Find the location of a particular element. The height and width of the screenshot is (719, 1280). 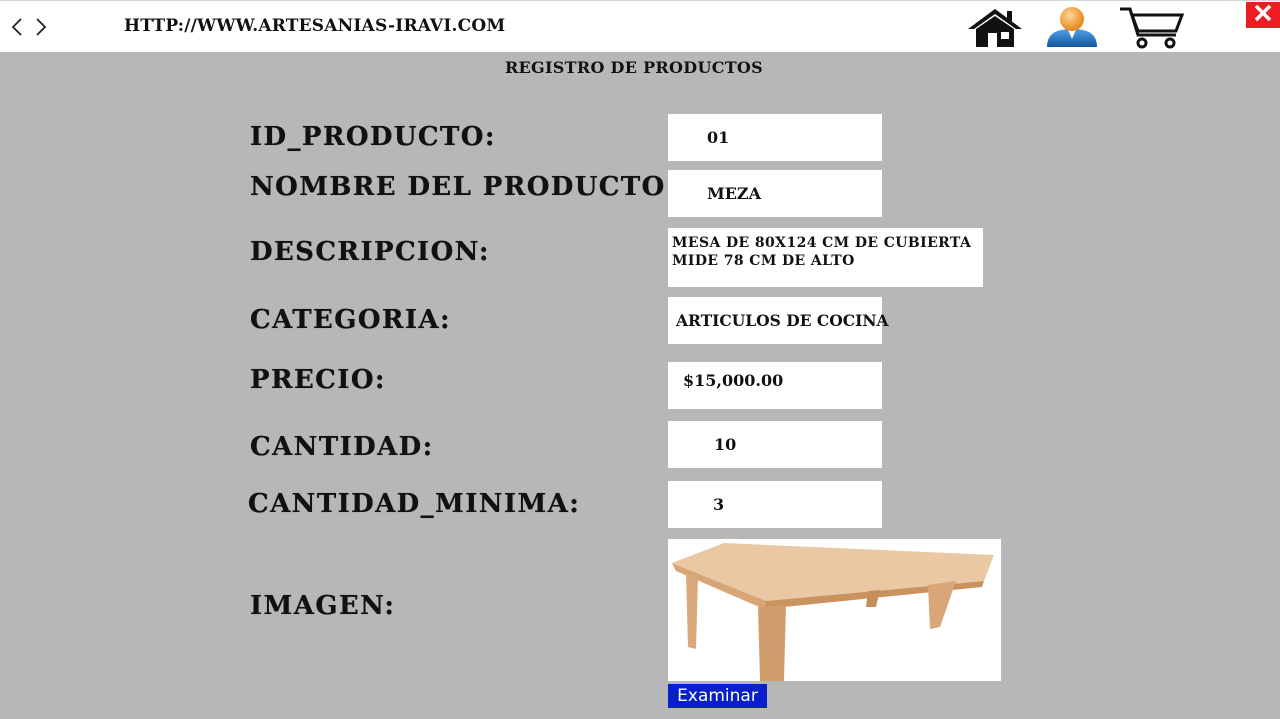

image-label: IMAGEN: is located at coordinates (323, 606).